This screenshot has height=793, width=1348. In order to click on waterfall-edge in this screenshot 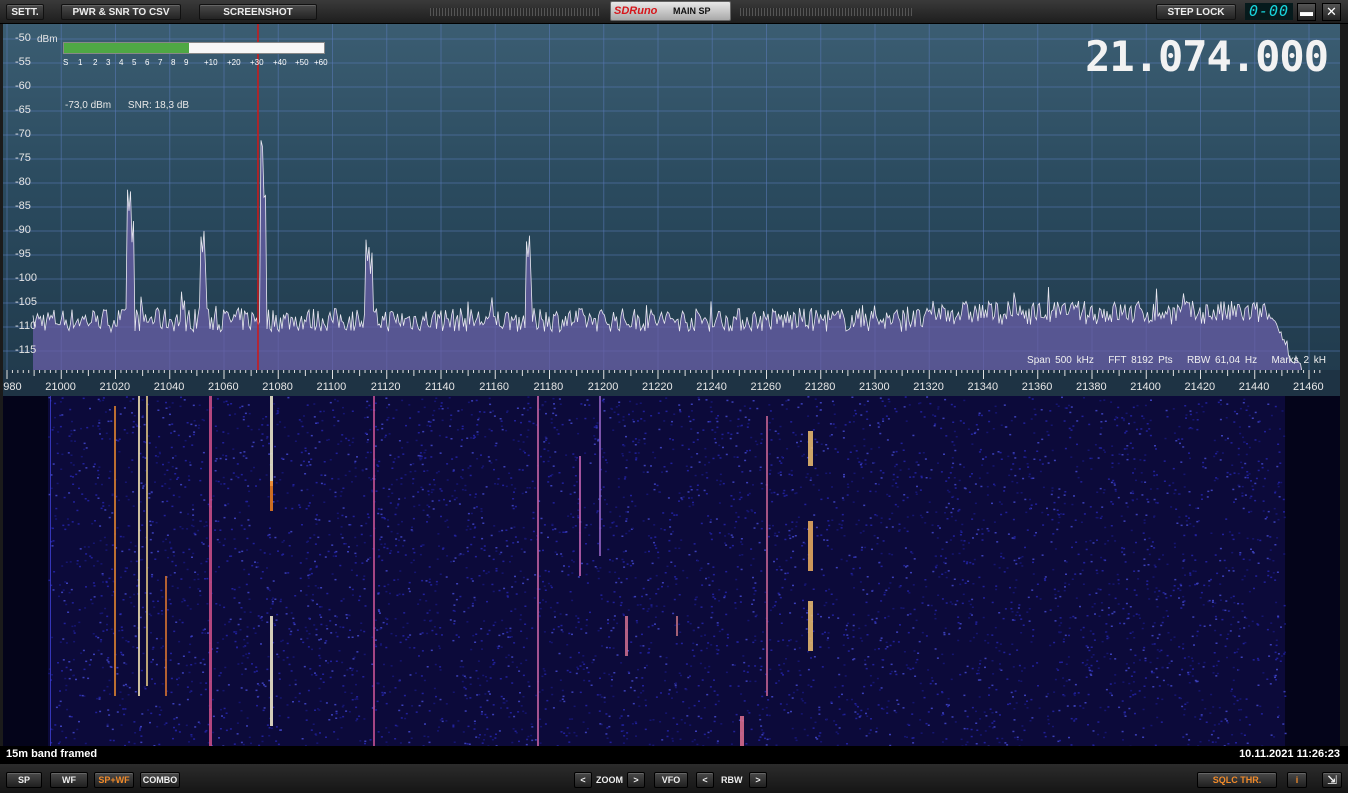, I will do `click(1312, 571)`.